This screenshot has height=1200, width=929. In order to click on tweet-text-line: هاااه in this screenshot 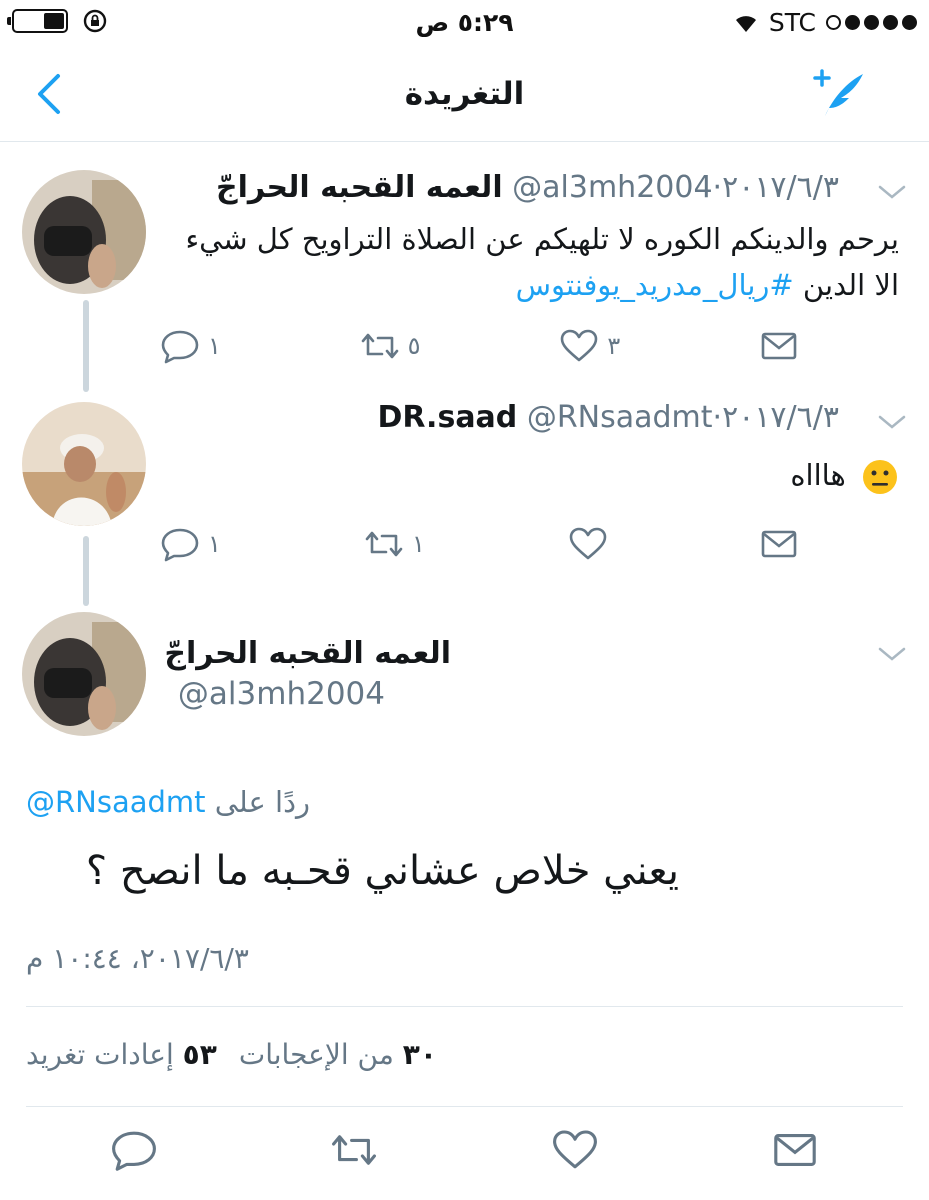, I will do `click(818, 475)`.